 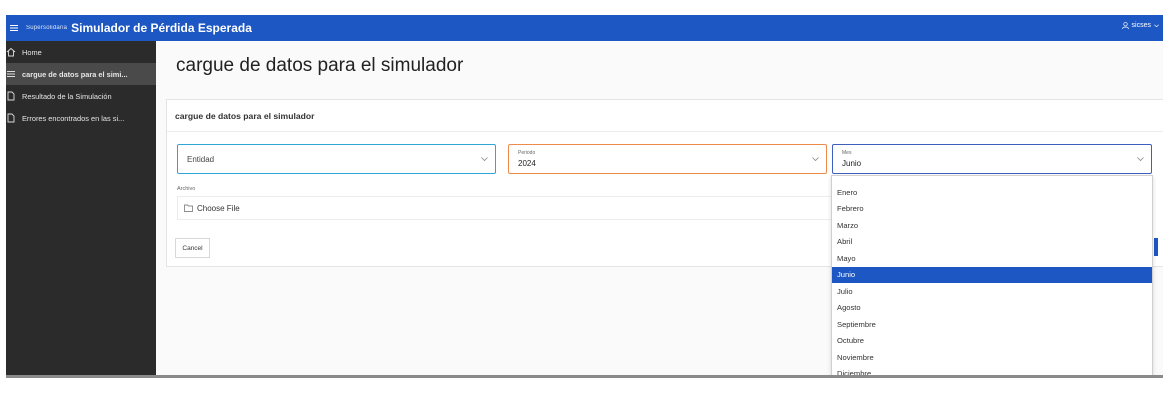 What do you see at coordinates (188, 208) in the screenshot?
I see `folder-icon` at bounding box center [188, 208].